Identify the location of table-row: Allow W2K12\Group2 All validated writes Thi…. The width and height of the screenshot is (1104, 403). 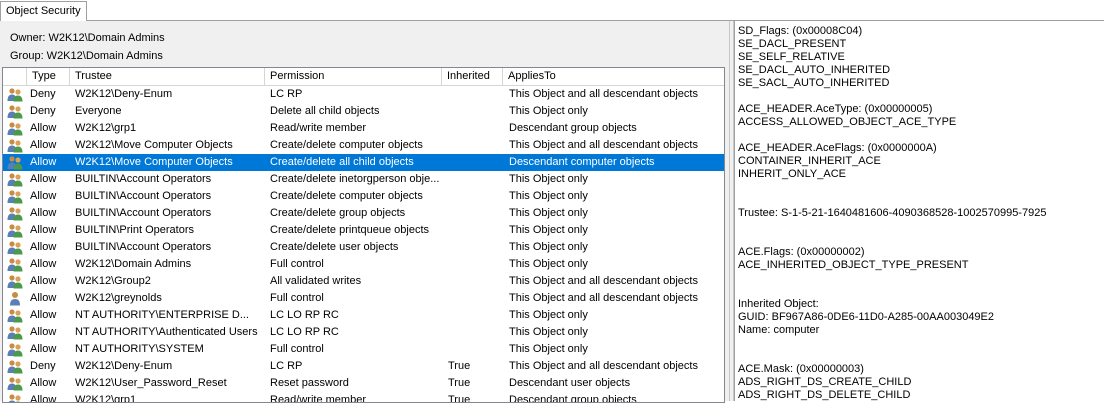
(363, 281).